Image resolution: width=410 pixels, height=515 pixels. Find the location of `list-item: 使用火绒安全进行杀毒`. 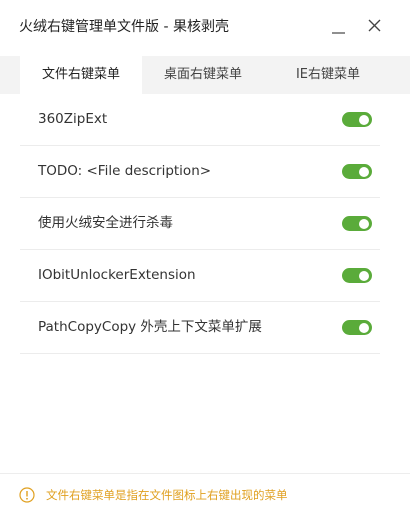

list-item: 使用火绒安全进行杀毒 is located at coordinates (200, 224).